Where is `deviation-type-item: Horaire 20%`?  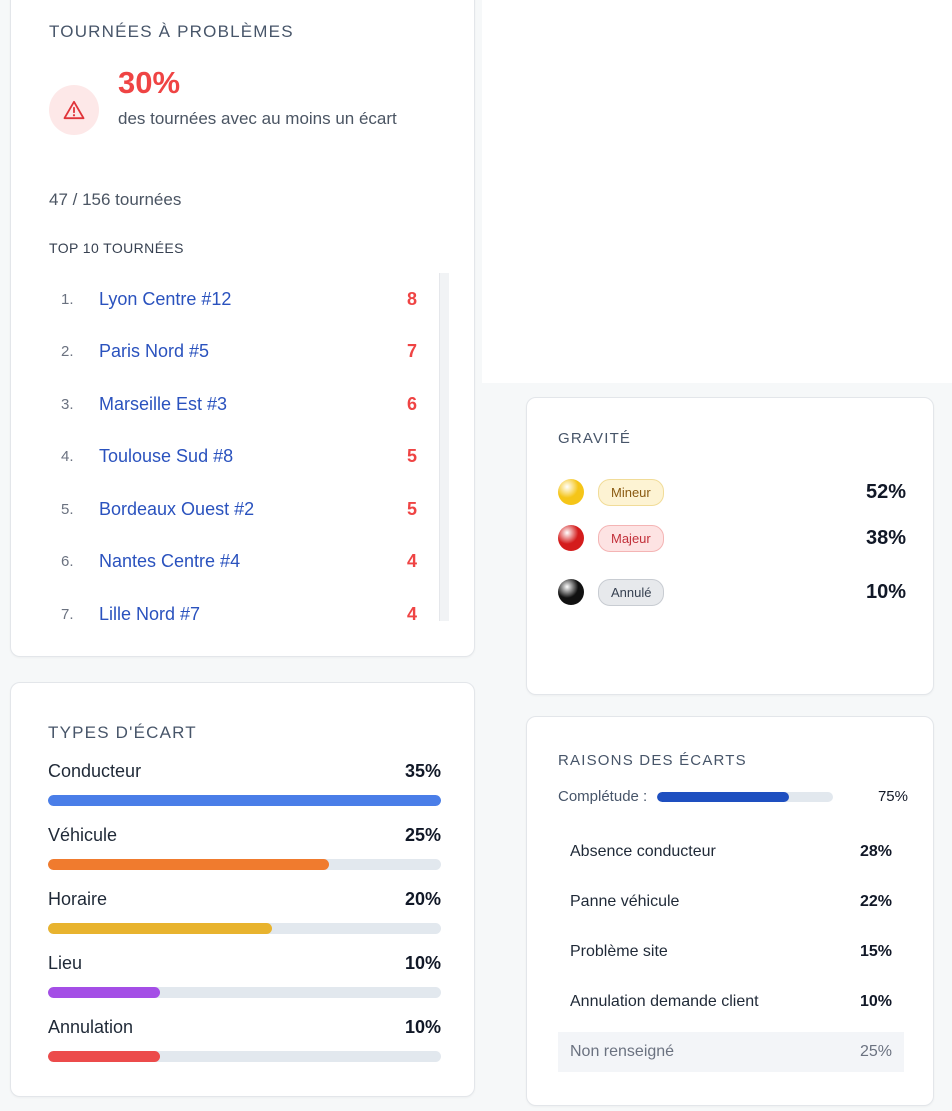 deviation-type-item: Horaire 20% is located at coordinates (244, 921).